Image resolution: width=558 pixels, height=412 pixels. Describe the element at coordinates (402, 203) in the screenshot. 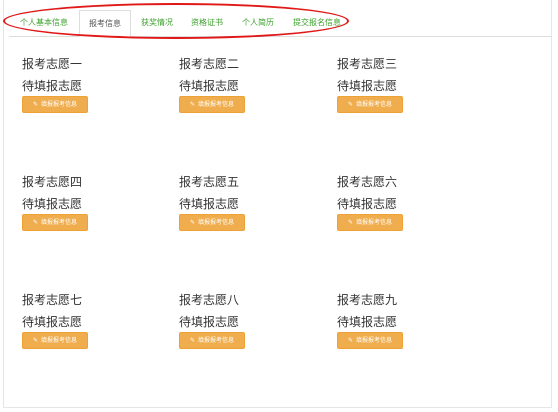

I see `choice-card: 报考志愿六 待填报志愿 ✎ 填报报考信息` at that location.